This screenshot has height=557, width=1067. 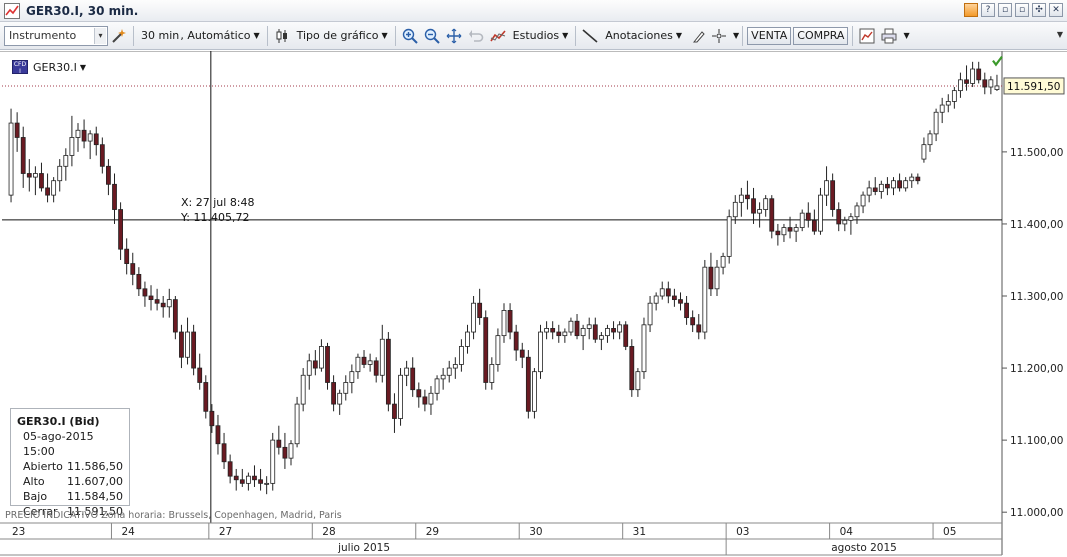 I want to click on print-icon, so click(x=889, y=36).